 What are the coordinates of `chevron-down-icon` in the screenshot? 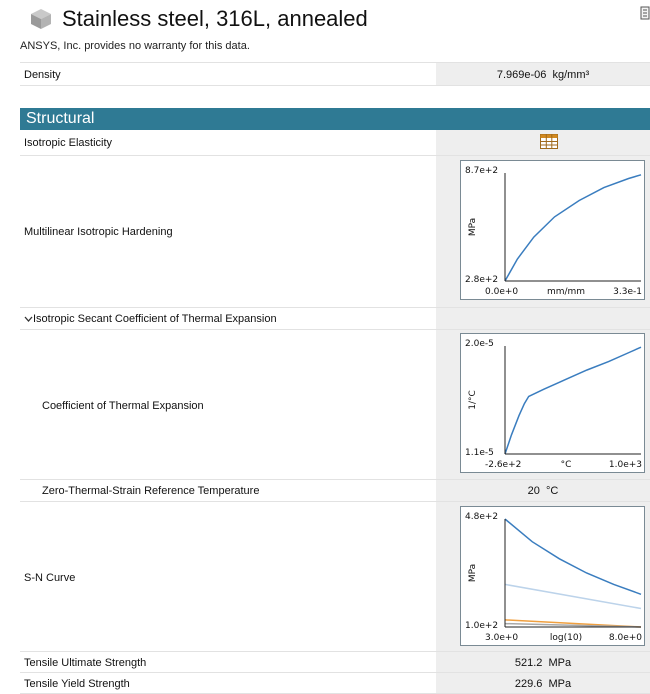 It's located at (28, 319).